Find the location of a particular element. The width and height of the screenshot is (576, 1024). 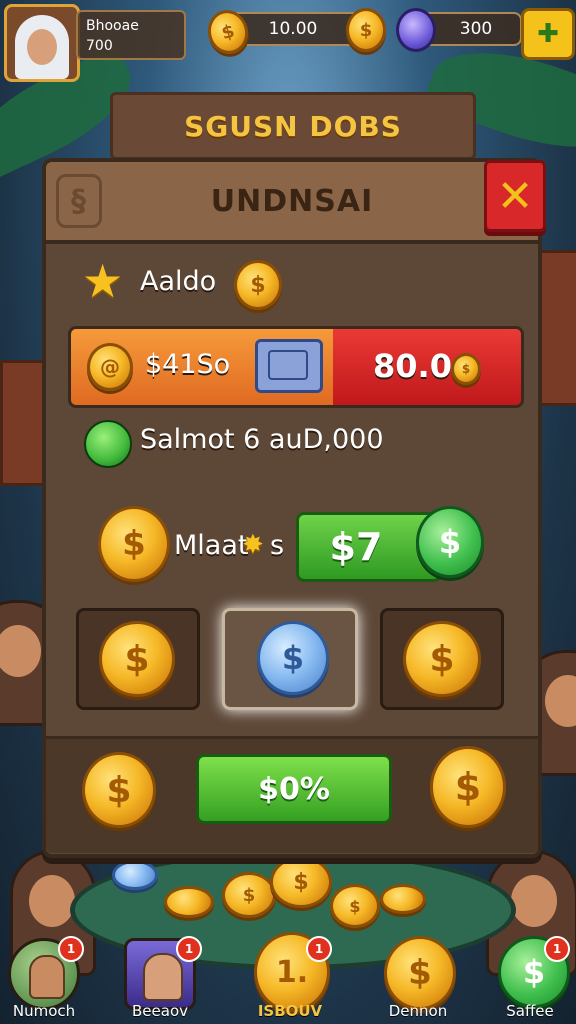

balance-label: Aaldo is located at coordinates (178, 281).